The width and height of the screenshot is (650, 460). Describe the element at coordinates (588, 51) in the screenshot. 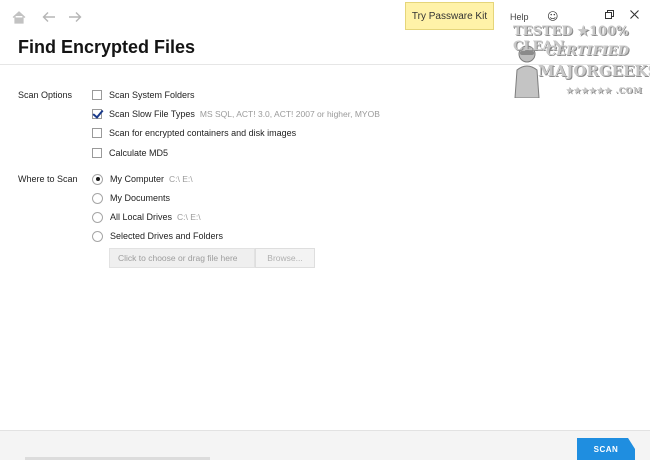

I see `watermark-line-2: CERTIFIED` at that location.